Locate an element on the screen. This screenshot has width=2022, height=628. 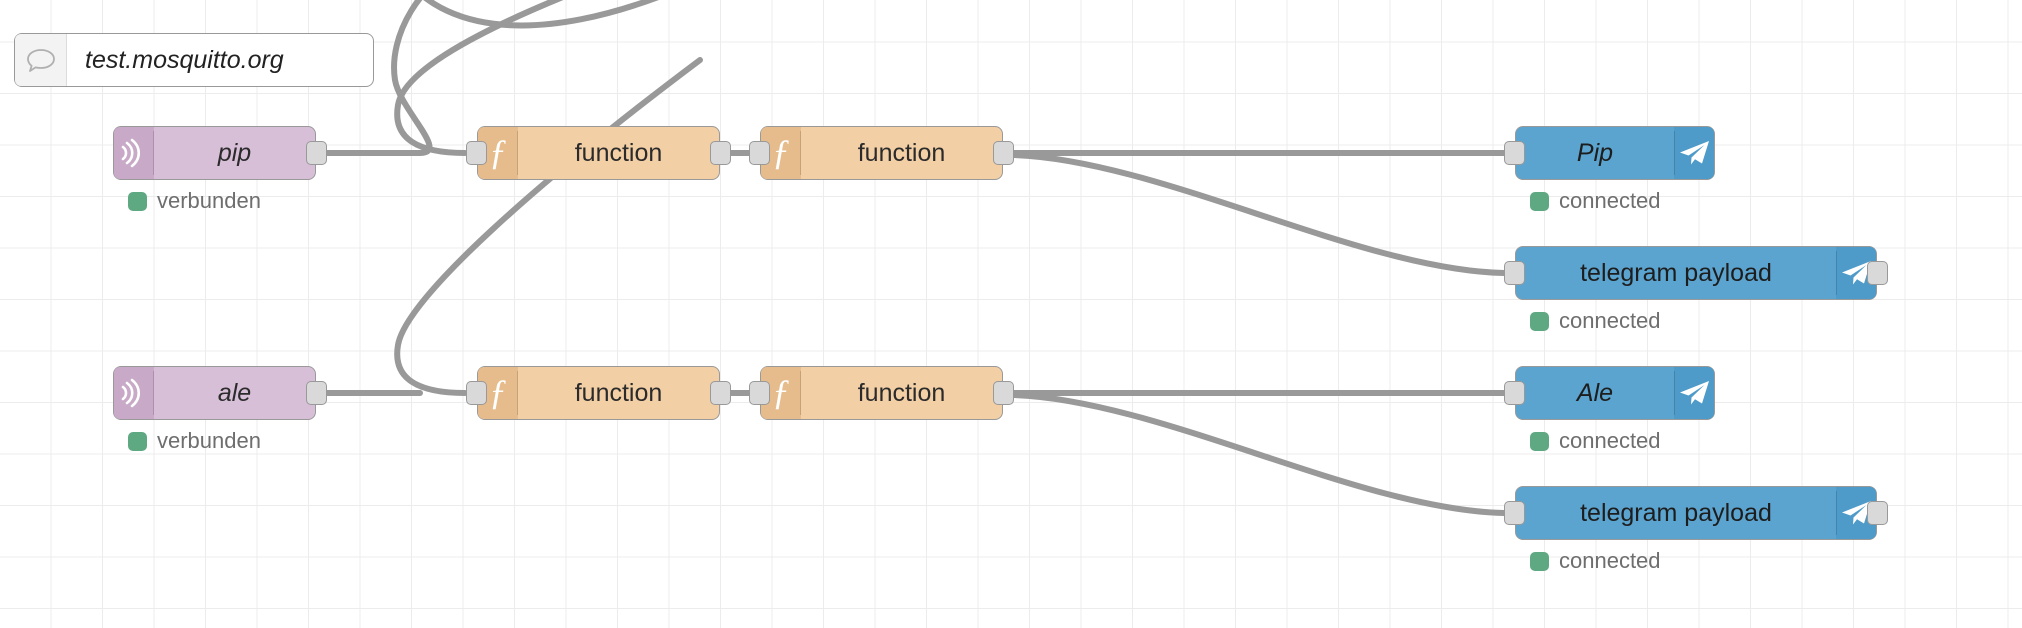
node-label: ale is located at coordinates (234, 392).